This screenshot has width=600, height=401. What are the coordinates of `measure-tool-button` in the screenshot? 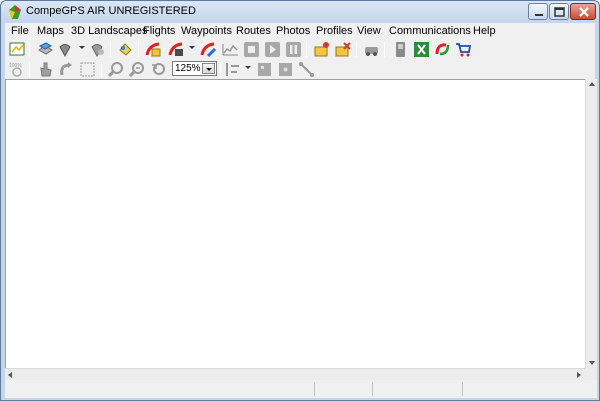 It's located at (306, 69).